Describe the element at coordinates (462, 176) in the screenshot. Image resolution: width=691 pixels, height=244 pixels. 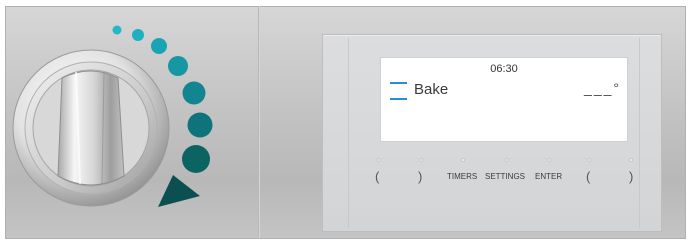
I see `timers-button: TIMERS` at that location.